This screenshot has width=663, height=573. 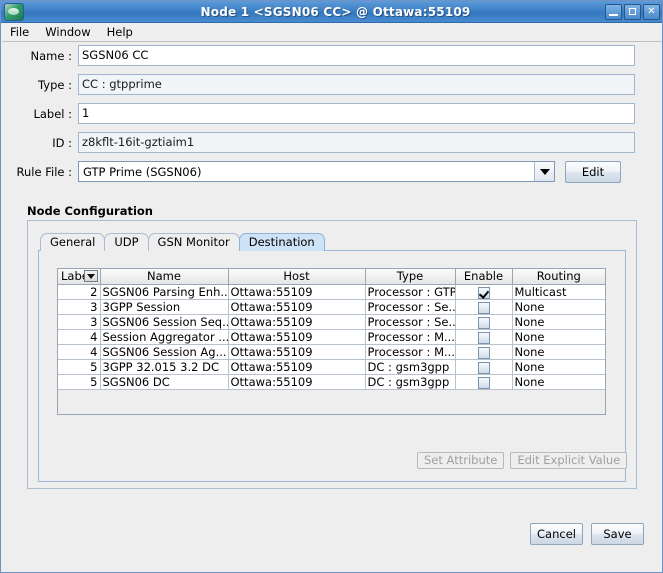 I want to click on menu-bar: File Window Help, so click(x=332, y=32).